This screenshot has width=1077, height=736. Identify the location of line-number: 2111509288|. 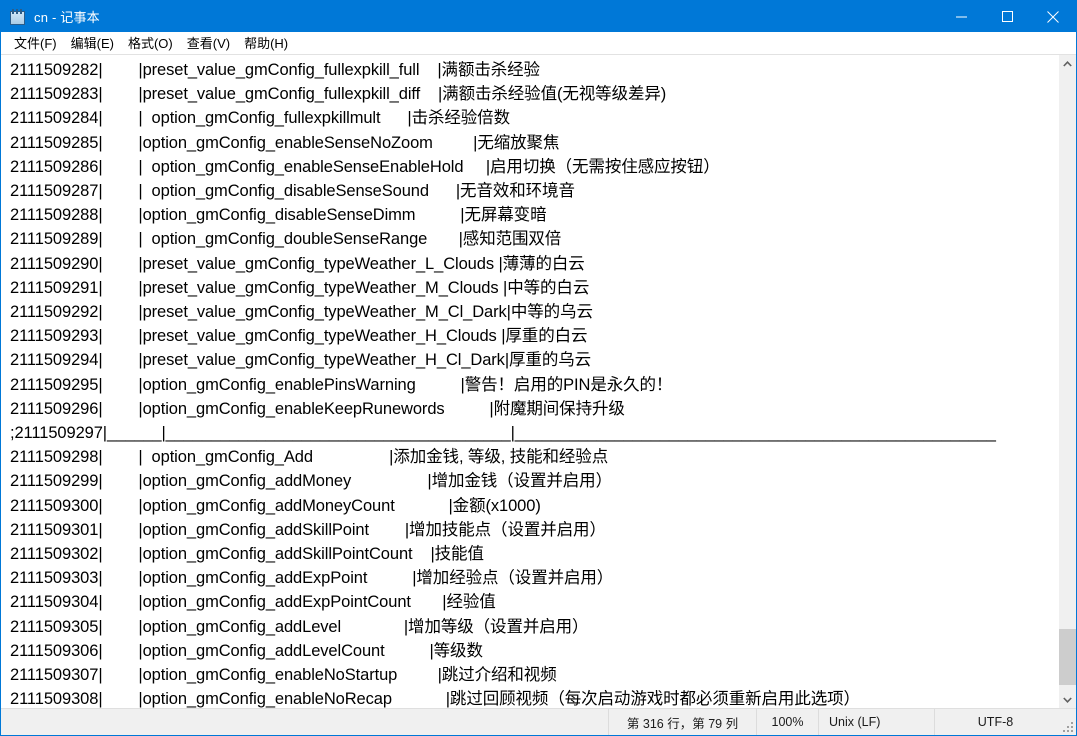
(56, 215).